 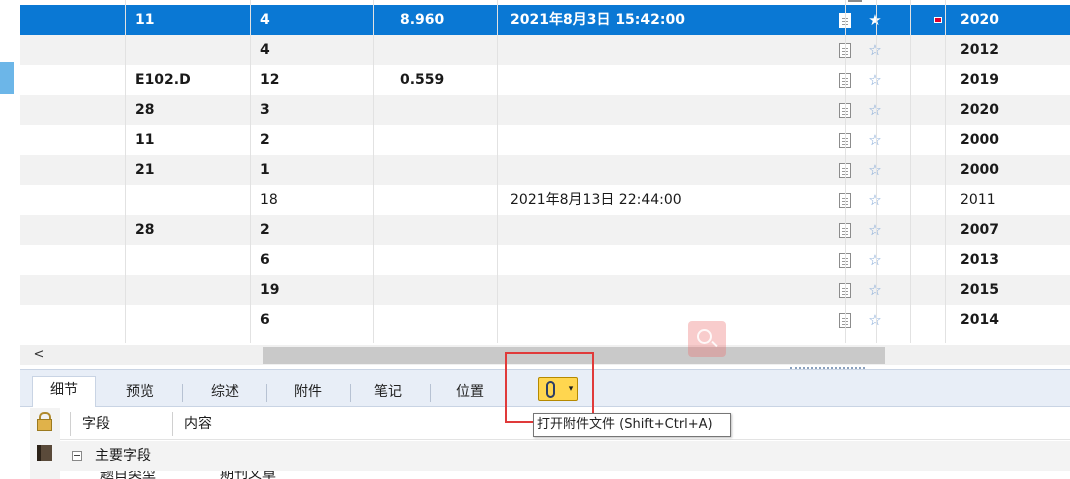 What do you see at coordinates (225, 393) in the screenshot?
I see `tab-summary: 综述` at bounding box center [225, 393].